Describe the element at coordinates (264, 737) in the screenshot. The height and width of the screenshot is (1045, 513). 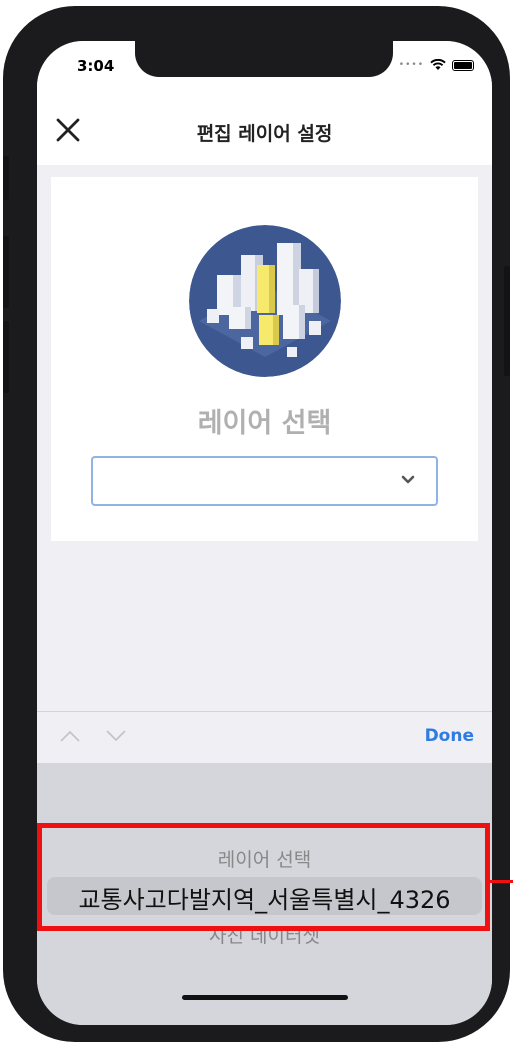
I see `picker-toolbar: Done` at that location.